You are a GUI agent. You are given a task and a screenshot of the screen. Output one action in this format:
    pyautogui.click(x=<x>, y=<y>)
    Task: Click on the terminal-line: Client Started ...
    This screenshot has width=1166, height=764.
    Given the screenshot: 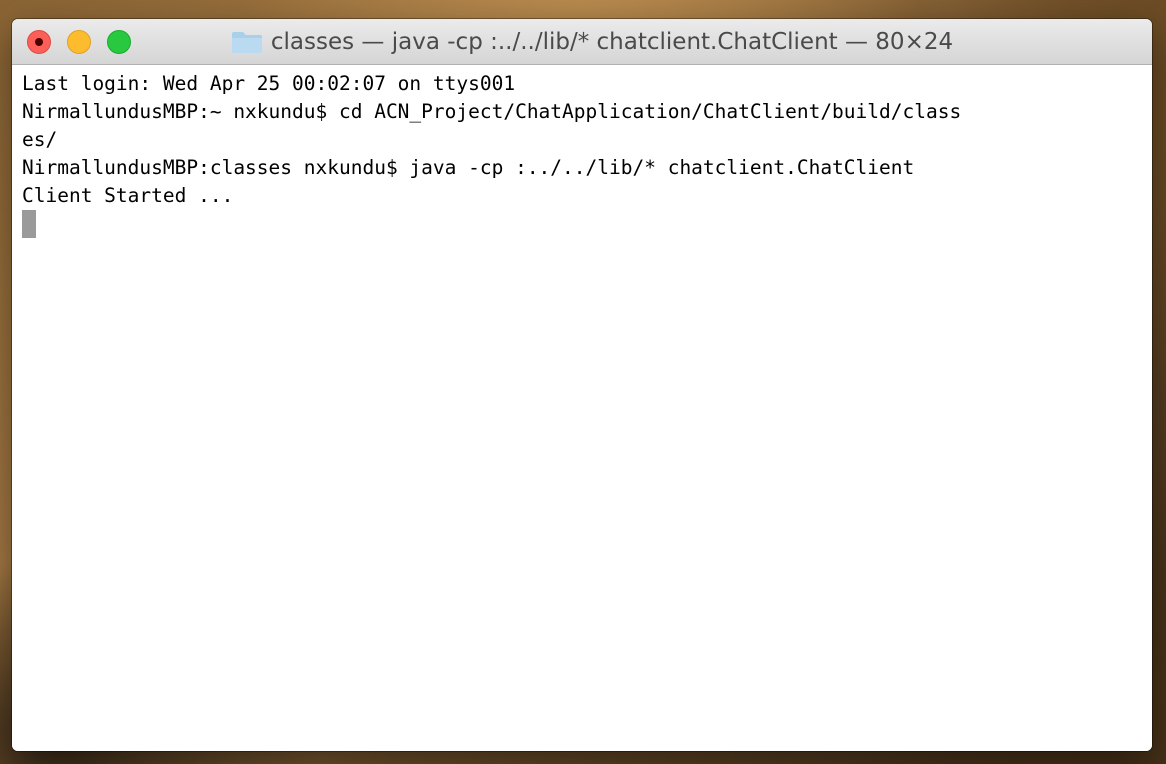 What is the action you would take?
    pyautogui.click(x=128, y=195)
    